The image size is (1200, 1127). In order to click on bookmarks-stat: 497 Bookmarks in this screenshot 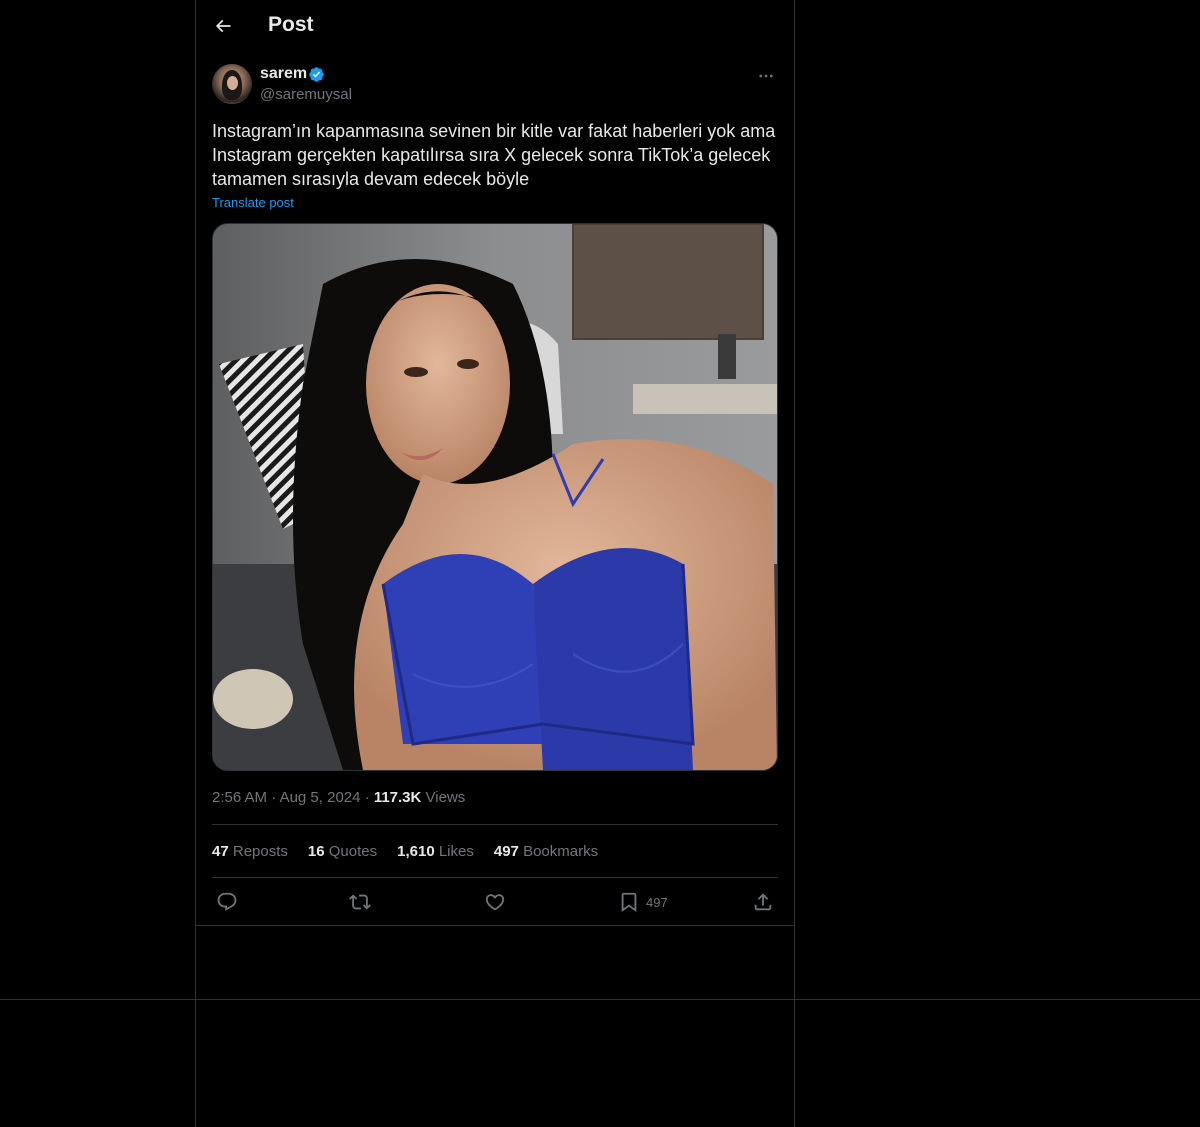, I will do `click(546, 851)`.